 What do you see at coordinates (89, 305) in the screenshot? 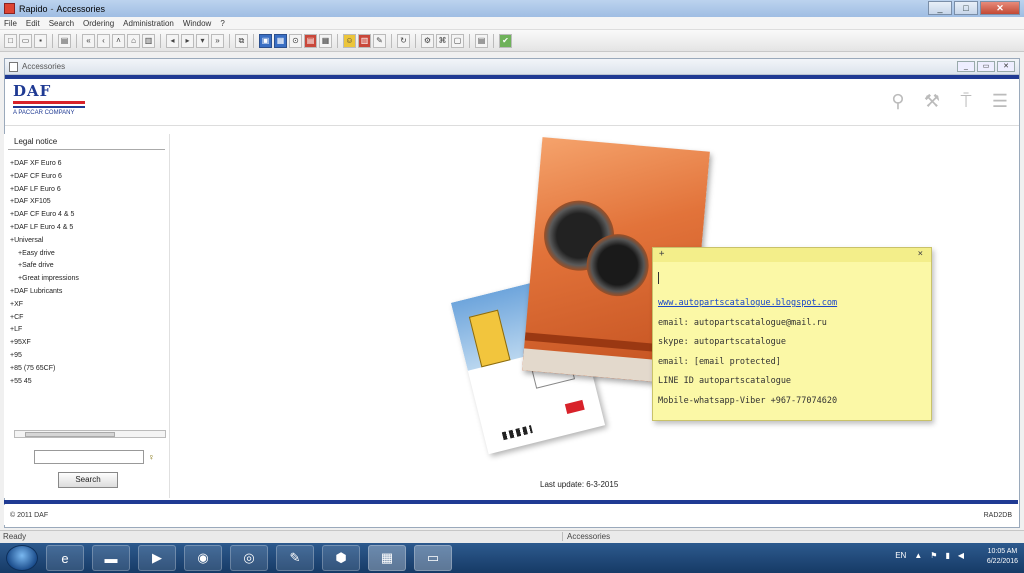
I see `tree-item: +XF` at bounding box center [89, 305].